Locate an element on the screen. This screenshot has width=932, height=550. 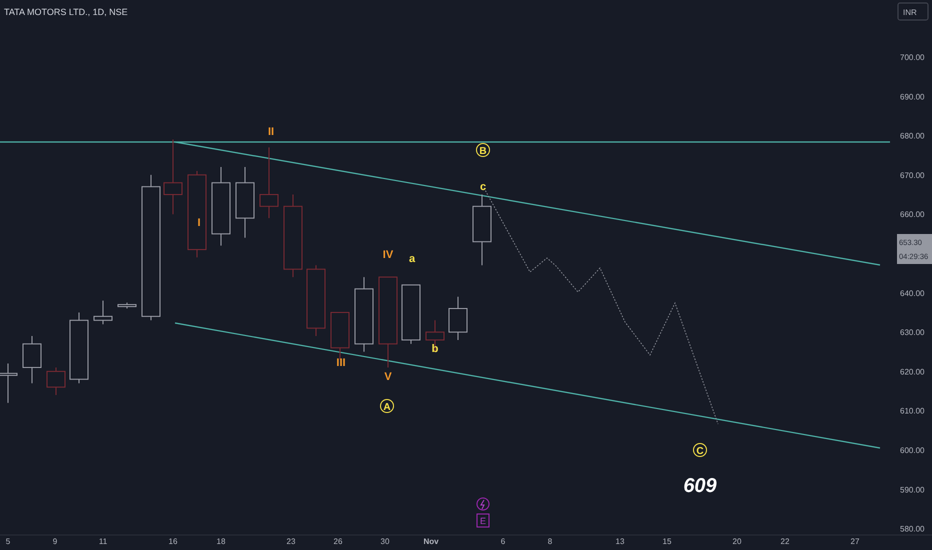
price-axis-label: 660.00 is located at coordinates (912, 215).